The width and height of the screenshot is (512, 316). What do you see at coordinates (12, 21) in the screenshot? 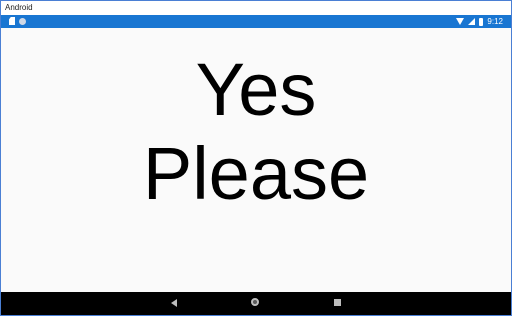
I see `sd-card-icon` at bounding box center [12, 21].